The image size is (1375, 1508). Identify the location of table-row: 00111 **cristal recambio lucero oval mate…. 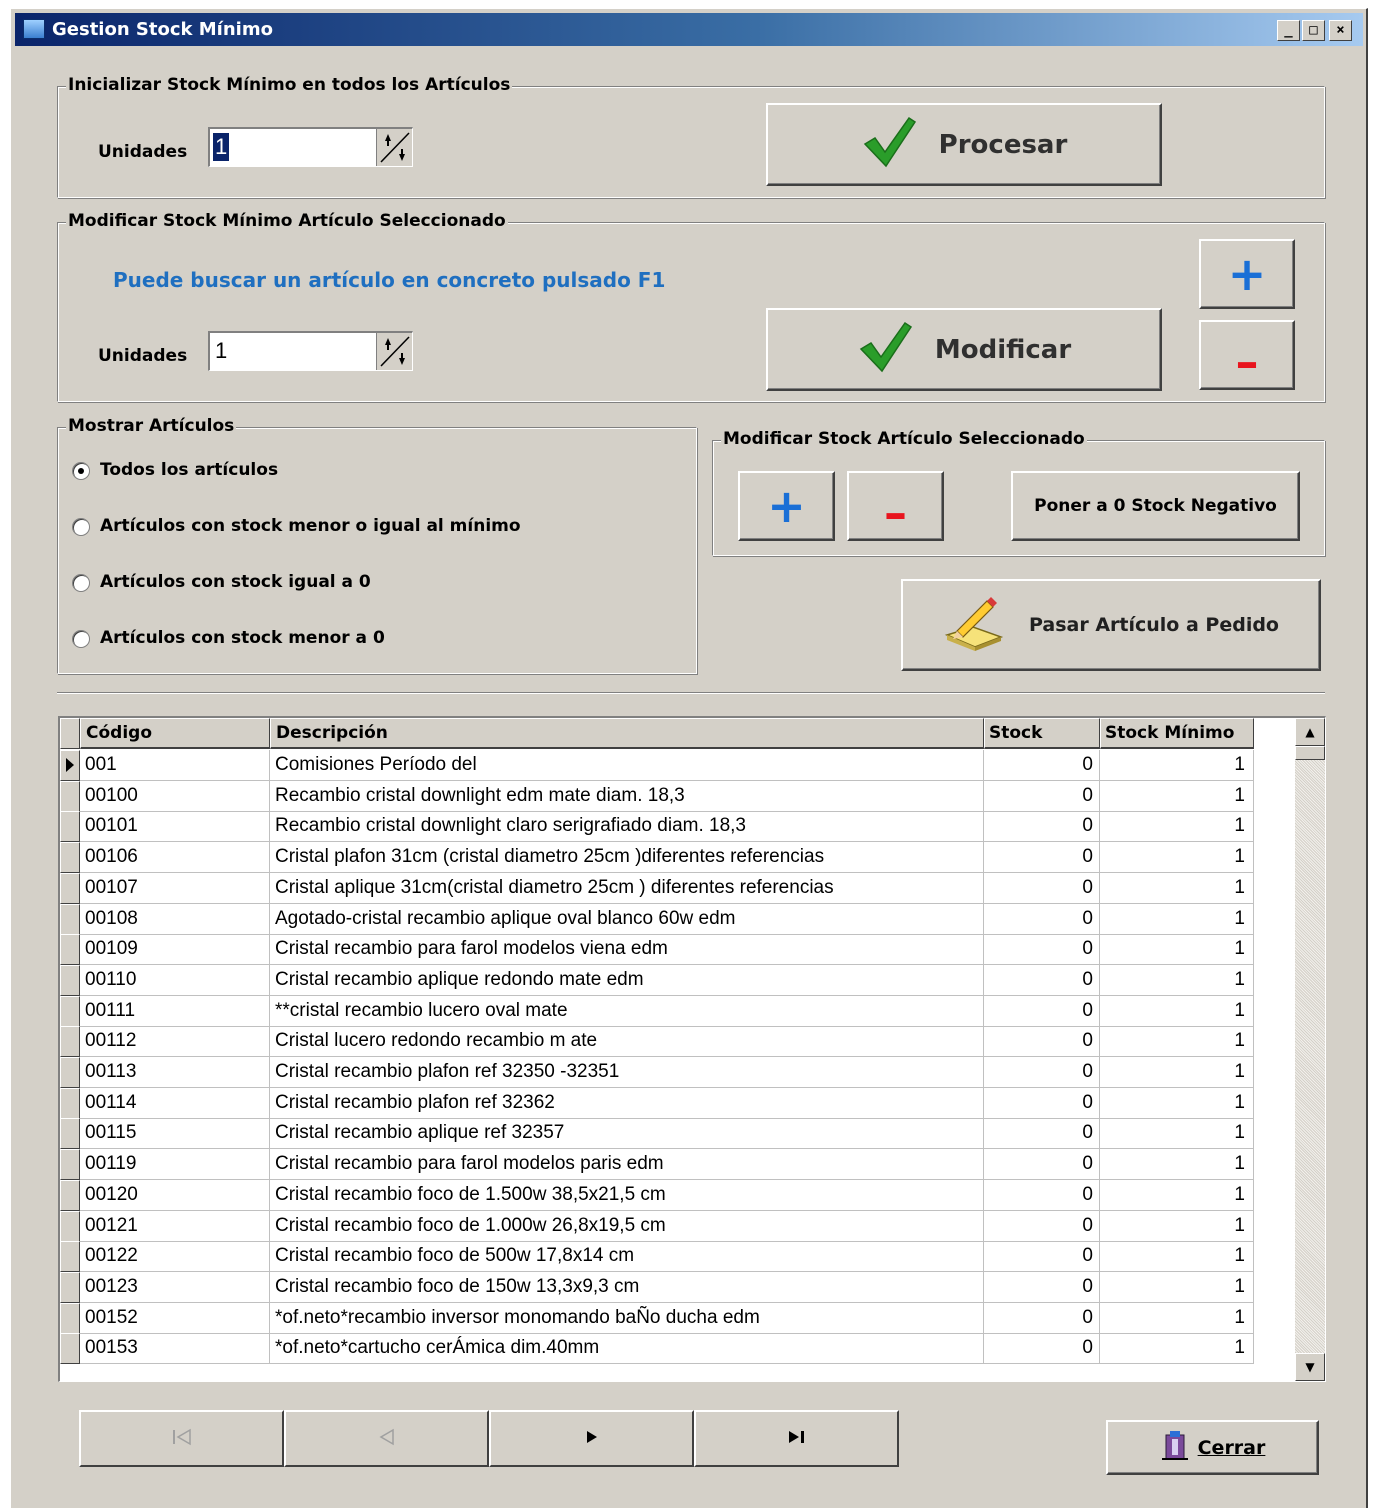
(657, 1011).